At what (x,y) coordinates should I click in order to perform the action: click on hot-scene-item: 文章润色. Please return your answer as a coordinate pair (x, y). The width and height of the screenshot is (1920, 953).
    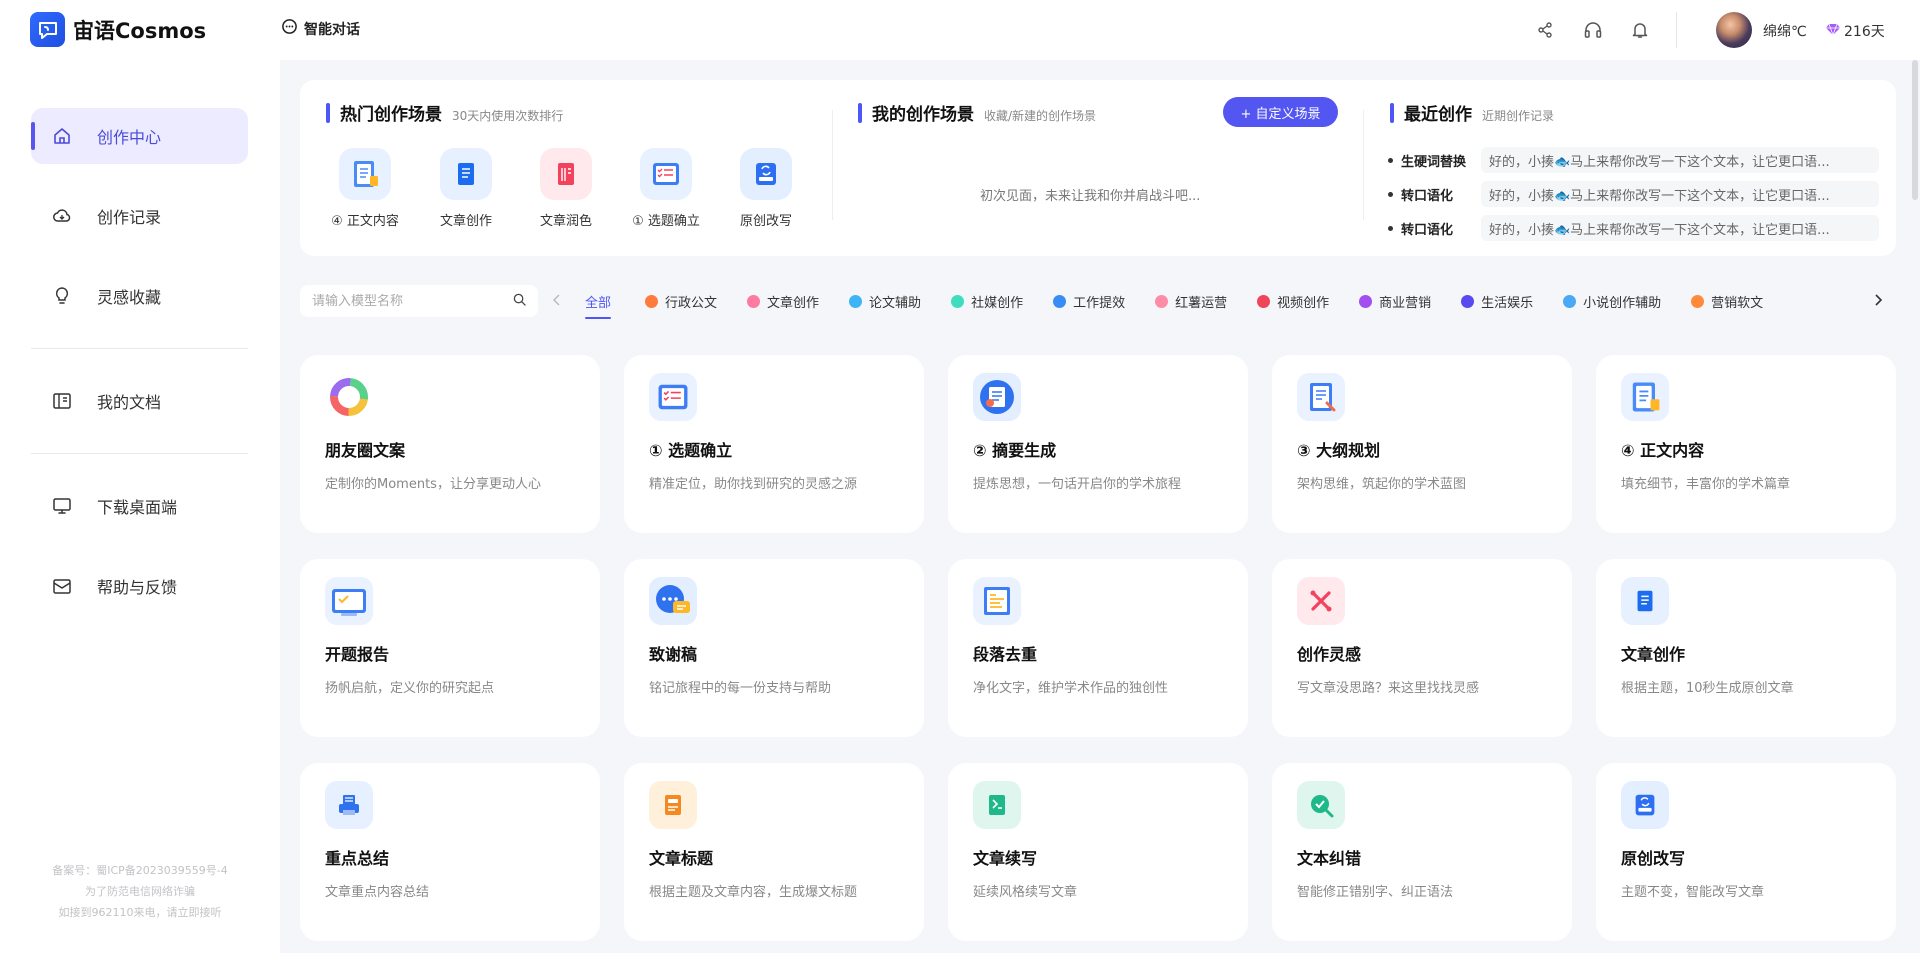
    Looking at the image, I should click on (566, 188).